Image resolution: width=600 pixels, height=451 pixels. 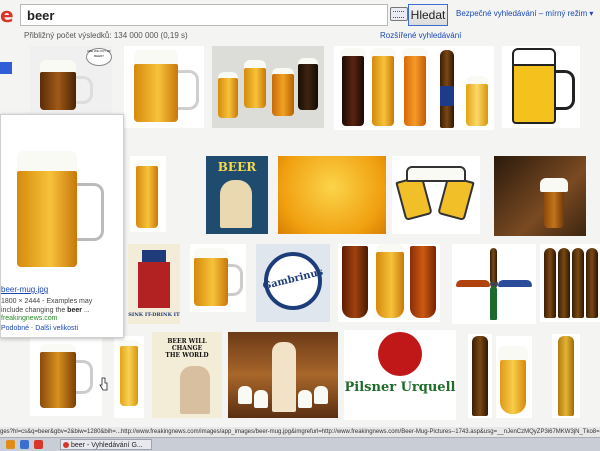 What do you see at coordinates (192, 15) in the screenshot?
I see `search-input` at bounding box center [192, 15].